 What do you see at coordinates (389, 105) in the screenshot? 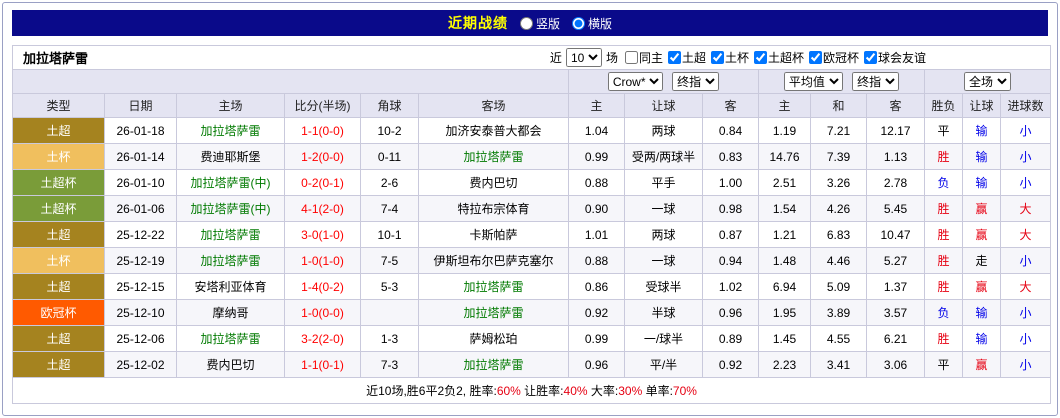
I see `column-header: 角球` at bounding box center [389, 105].